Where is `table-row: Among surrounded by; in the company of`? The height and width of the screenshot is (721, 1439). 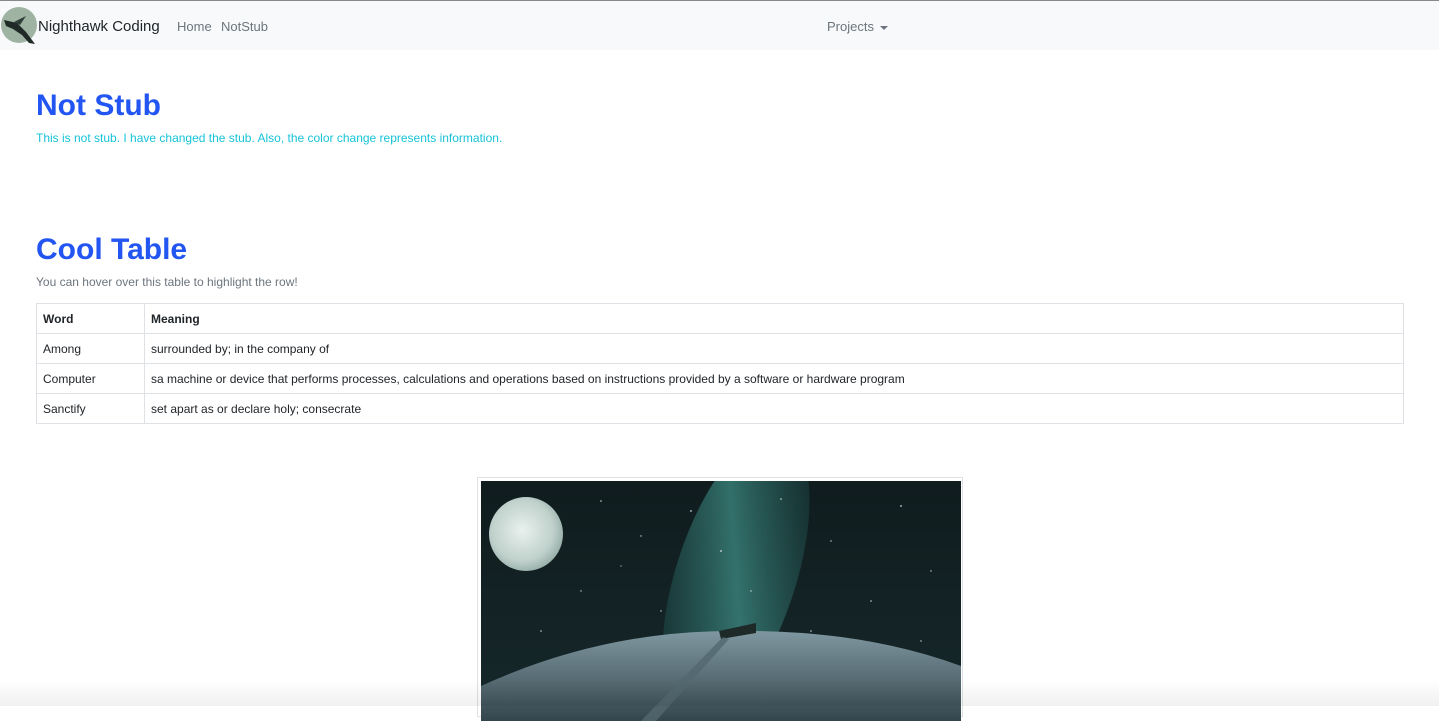 table-row: Among surrounded by; in the company of is located at coordinates (720, 348).